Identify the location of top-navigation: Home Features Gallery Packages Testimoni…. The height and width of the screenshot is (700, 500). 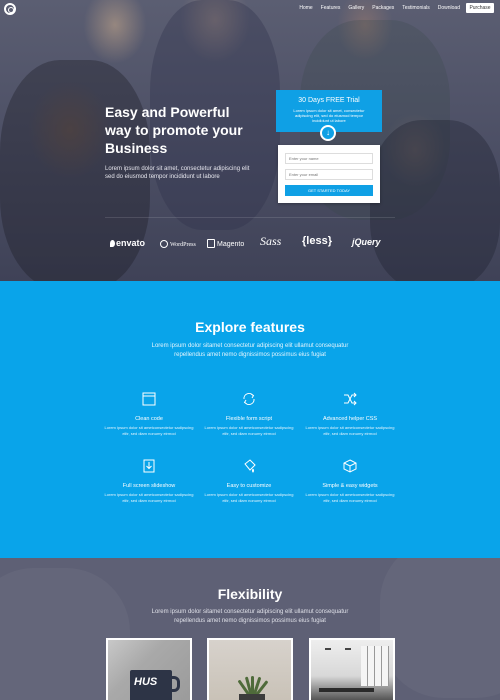
(250, 8).